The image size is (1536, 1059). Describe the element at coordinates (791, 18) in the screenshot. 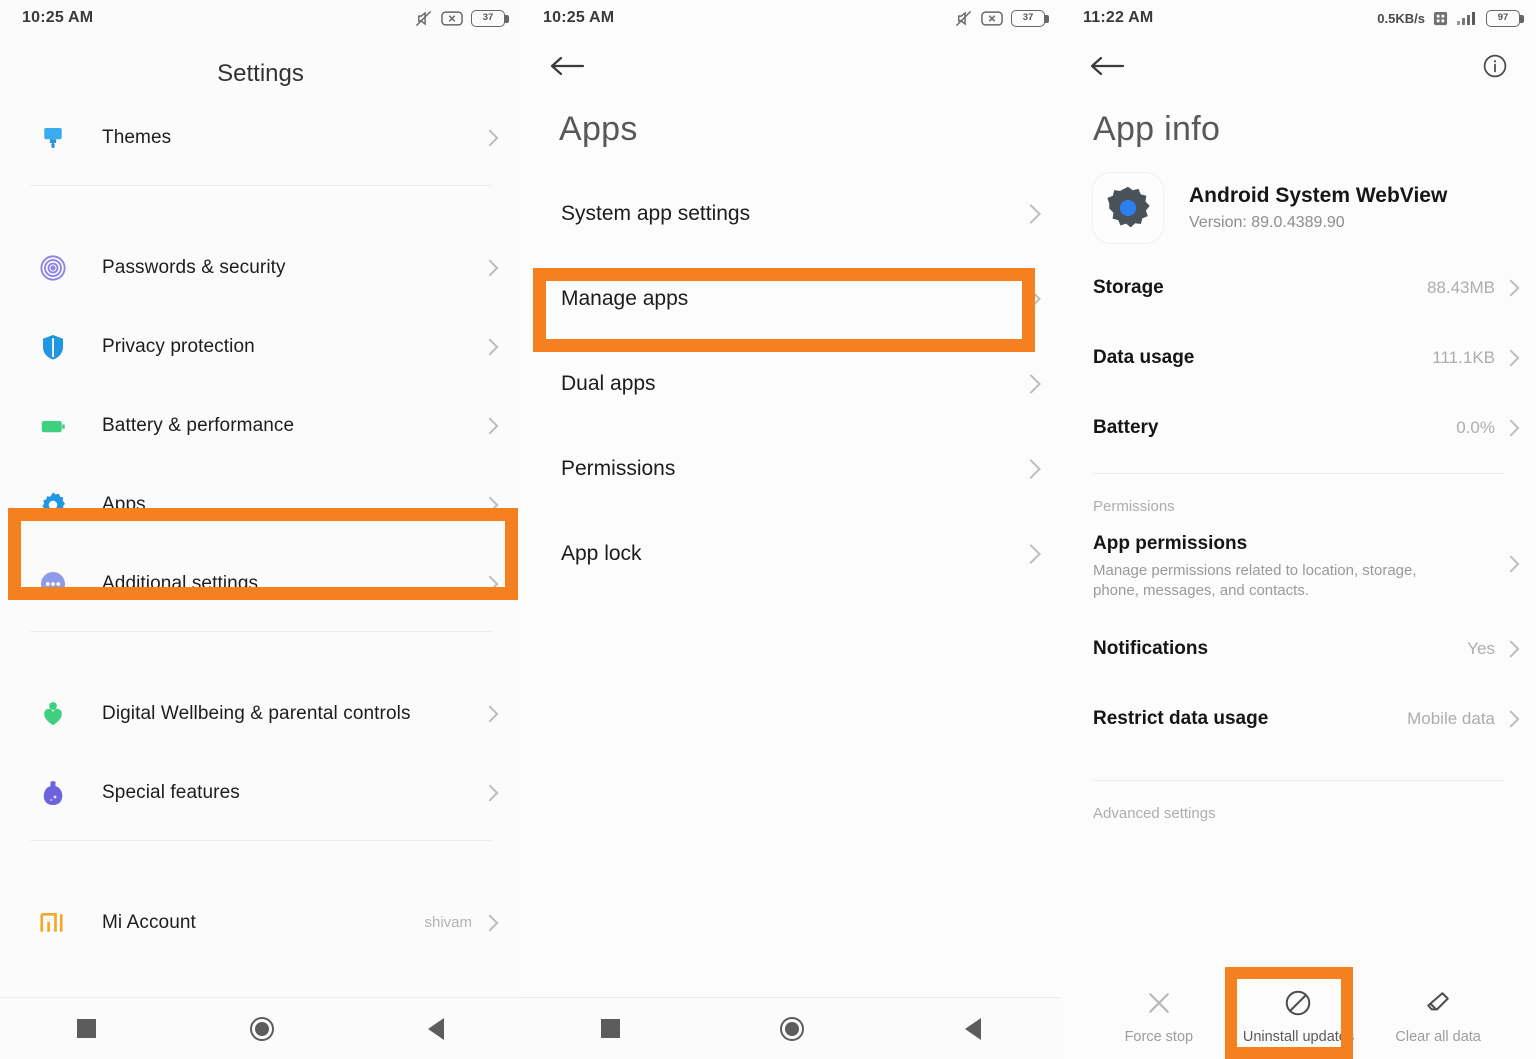

I see `status-bar-2: 10:25 AM 37` at that location.